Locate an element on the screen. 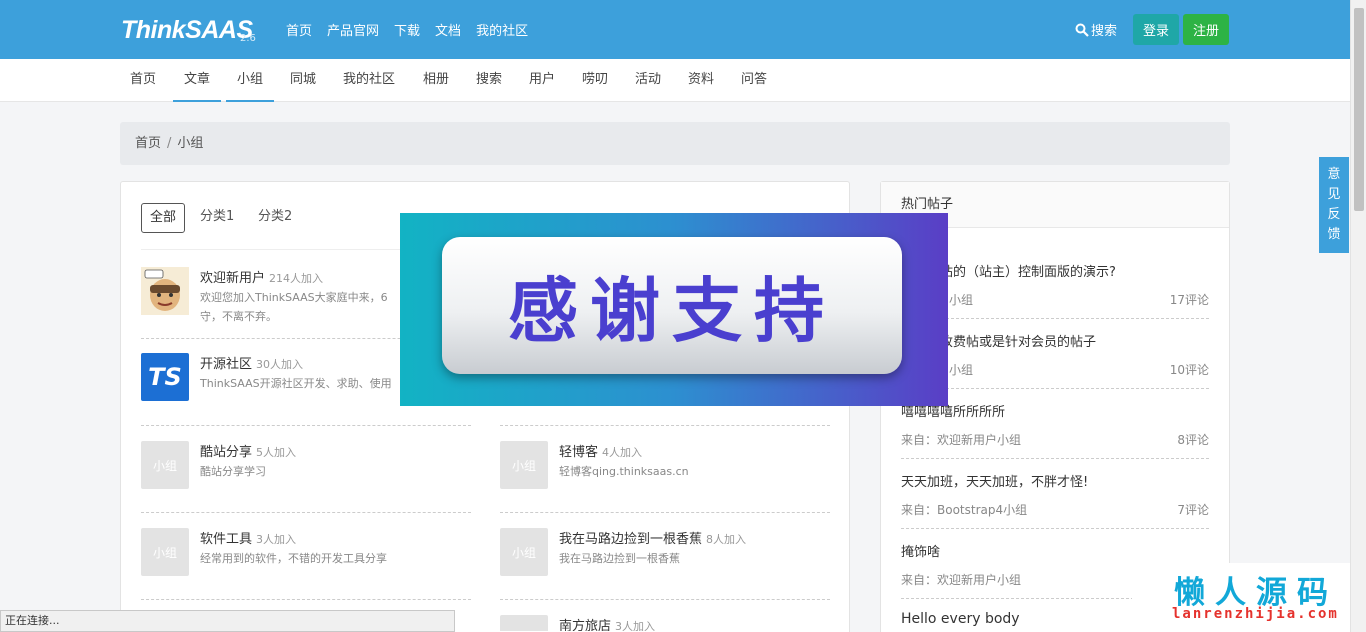 This screenshot has width=1366, height=632. register-button: 注册 is located at coordinates (1206, 29).